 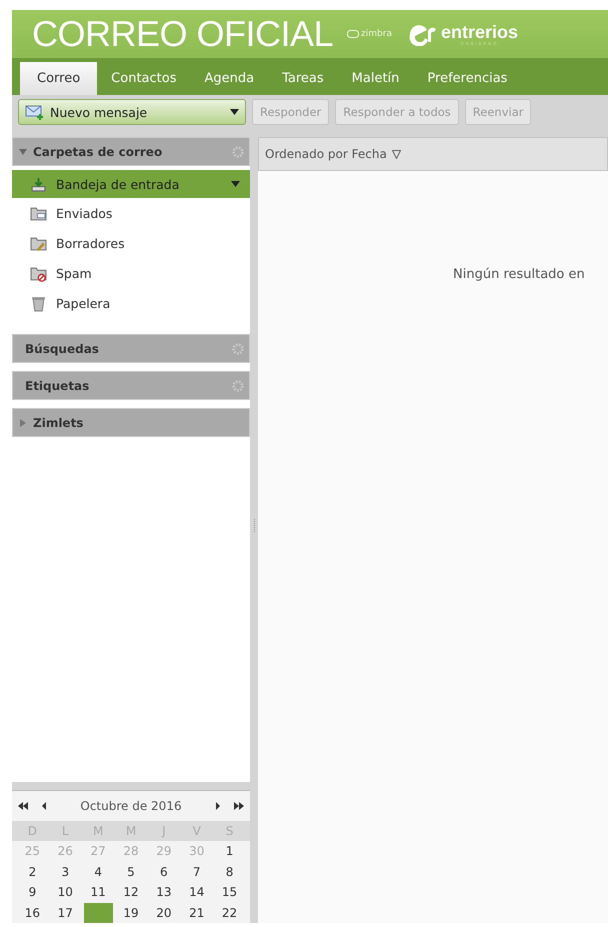 What do you see at coordinates (197, 912) in the screenshot?
I see `calendar-day: 21` at bounding box center [197, 912].